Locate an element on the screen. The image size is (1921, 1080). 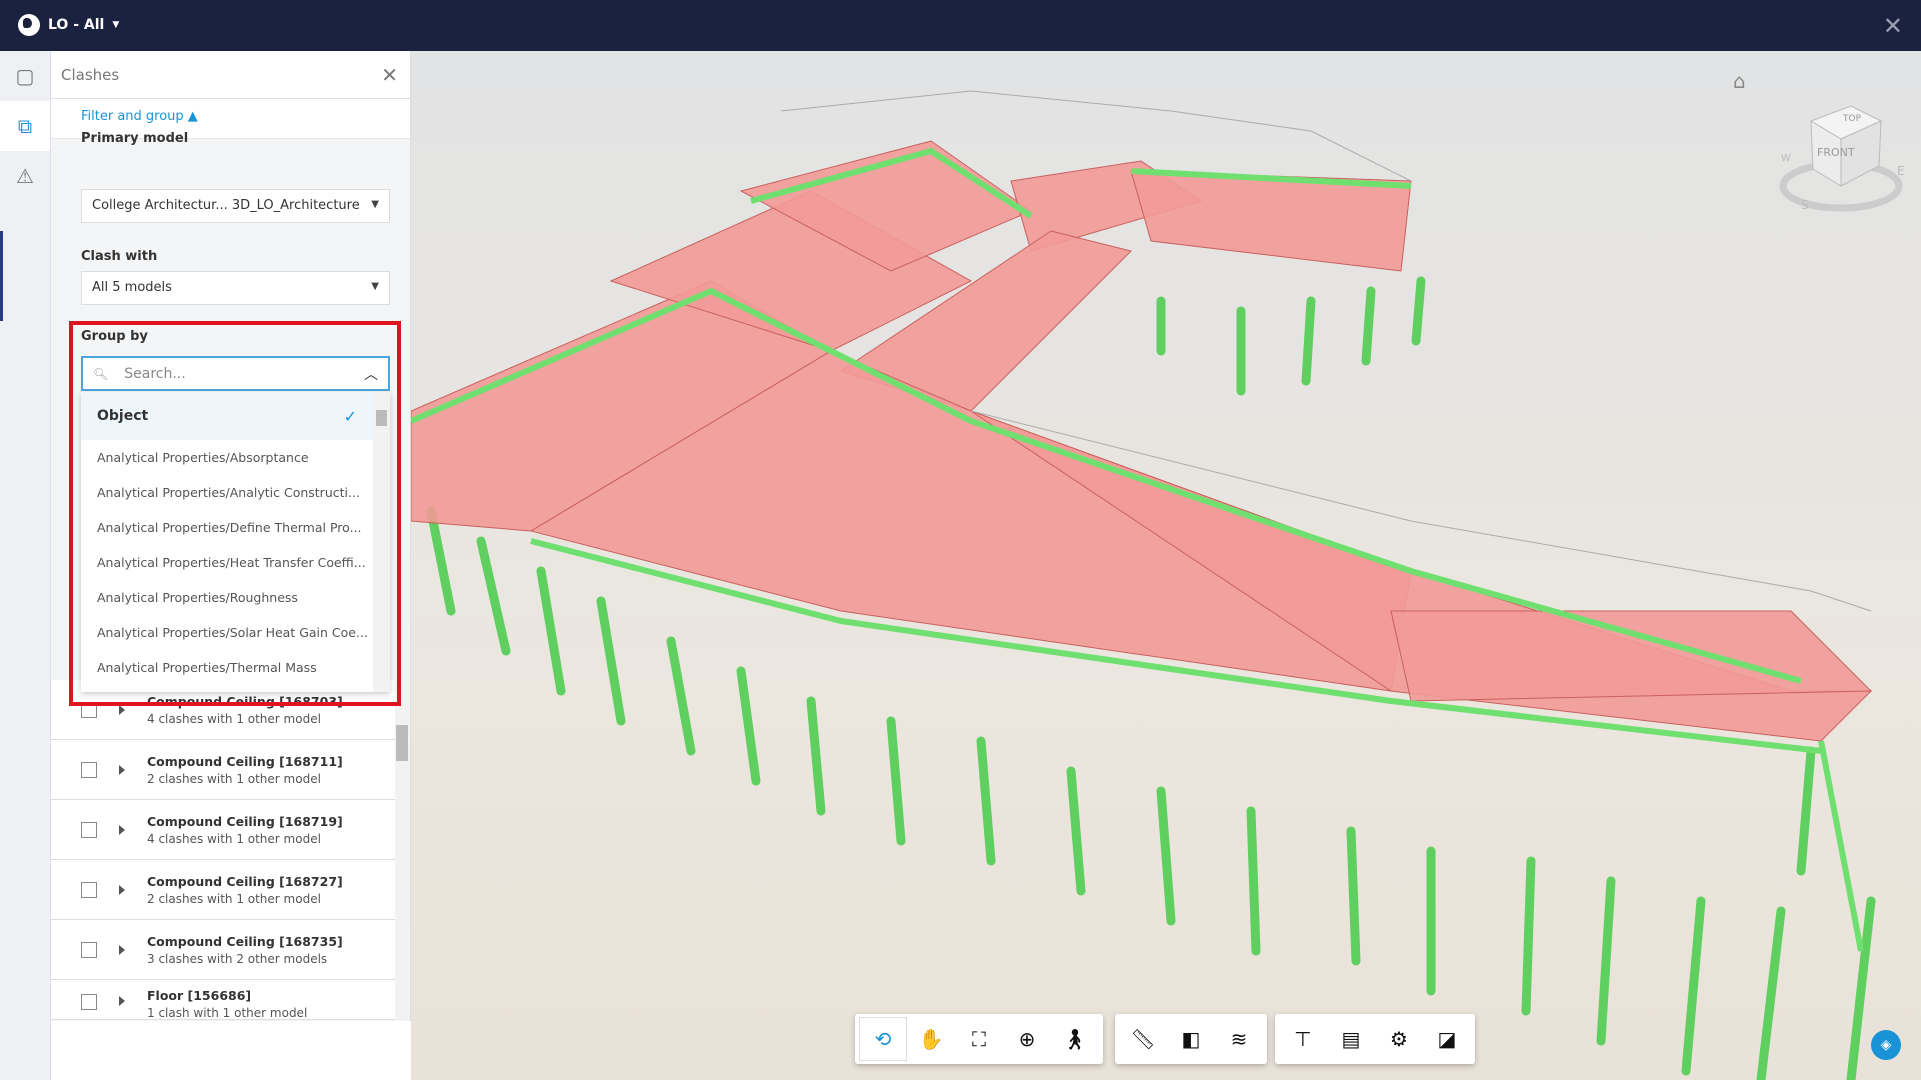
row-name: Compound Ceiling [168735] is located at coordinates (245, 941).